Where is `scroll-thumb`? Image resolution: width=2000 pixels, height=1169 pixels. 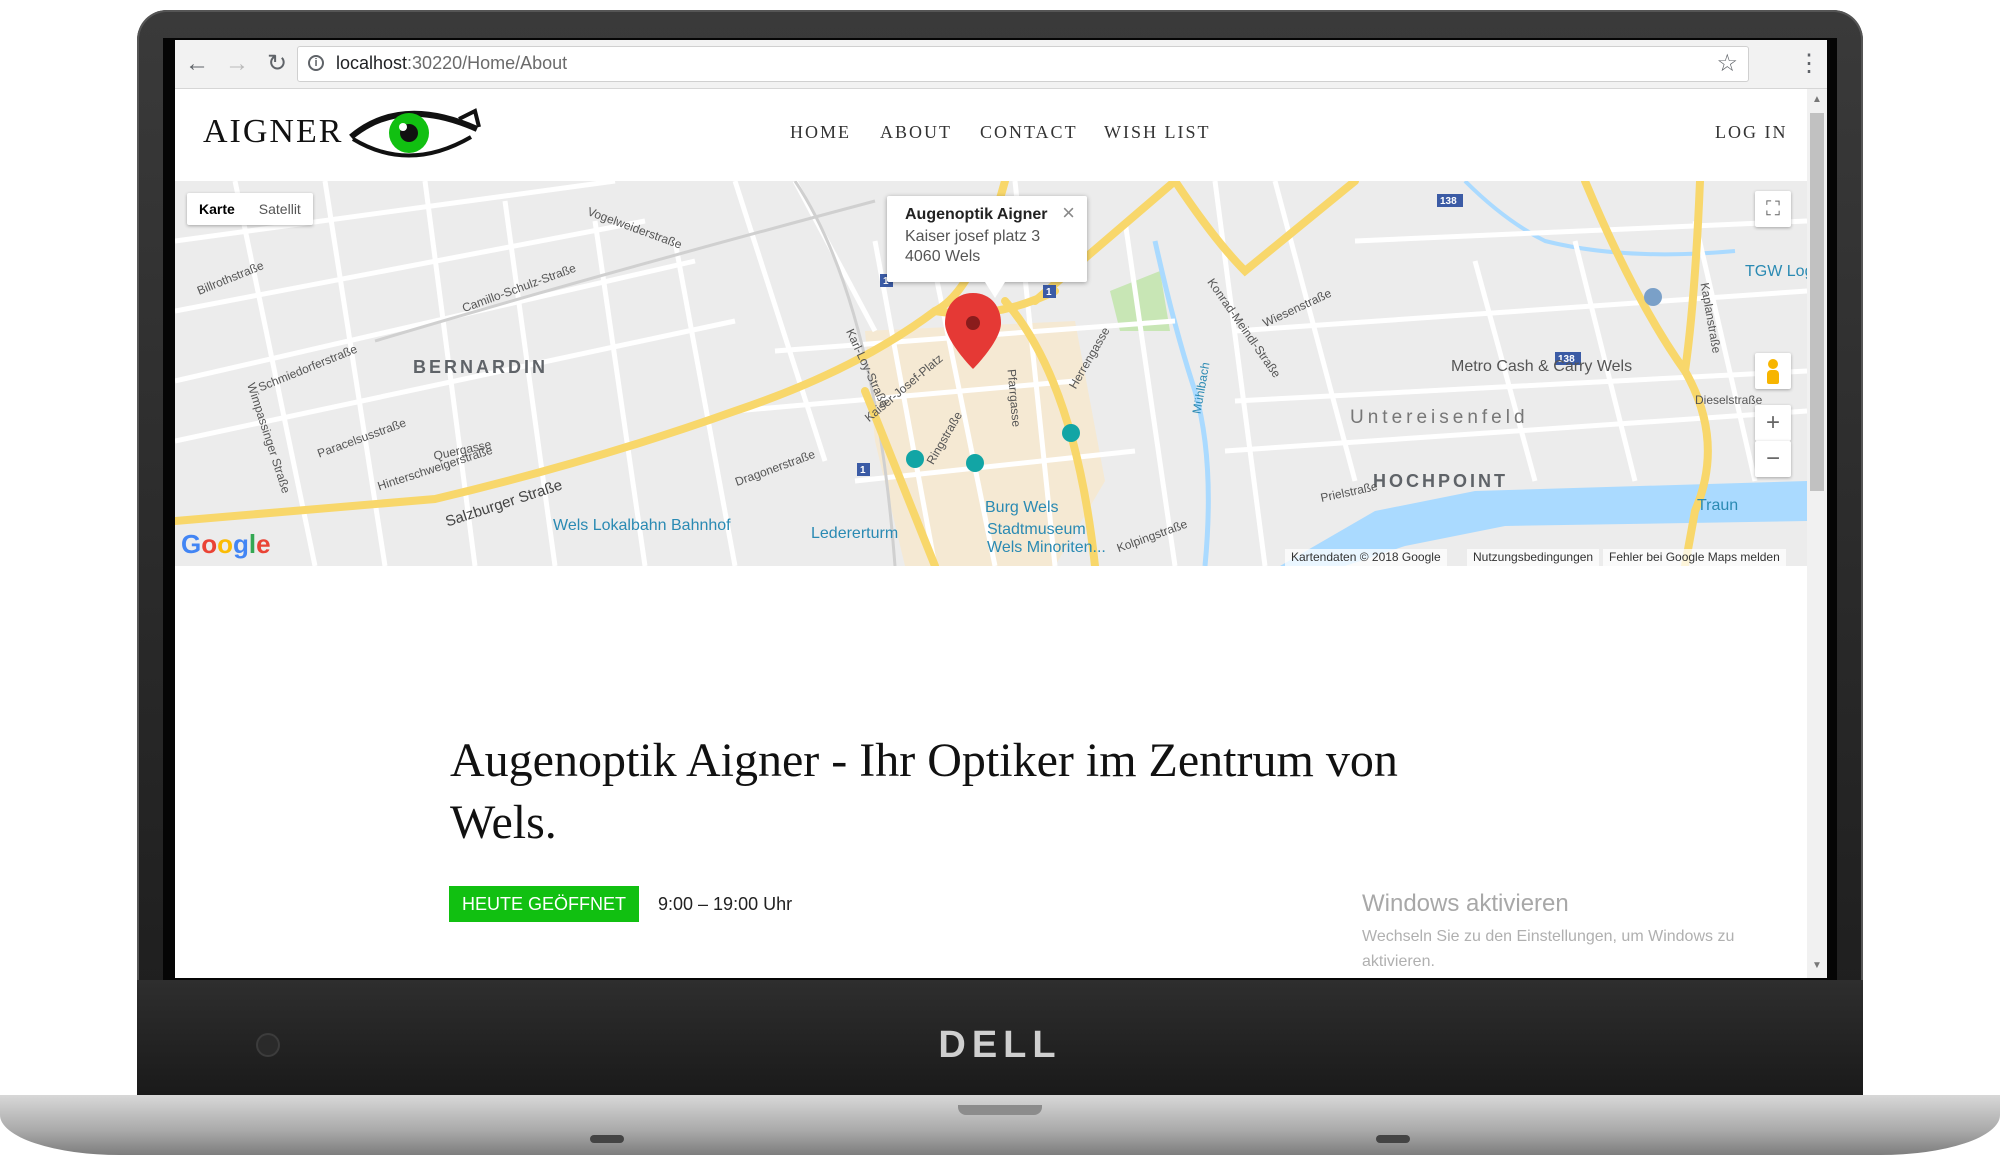 scroll-thumb is located at coordinates (1817, 302).